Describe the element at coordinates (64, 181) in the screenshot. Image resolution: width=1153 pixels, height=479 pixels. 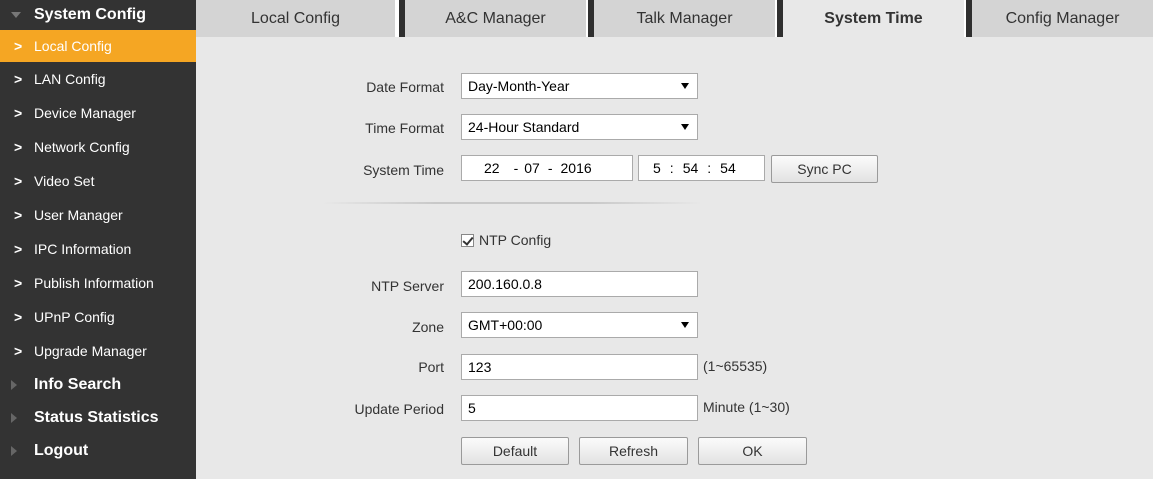
I see `sidebar-item-label: Video Set` at that location.